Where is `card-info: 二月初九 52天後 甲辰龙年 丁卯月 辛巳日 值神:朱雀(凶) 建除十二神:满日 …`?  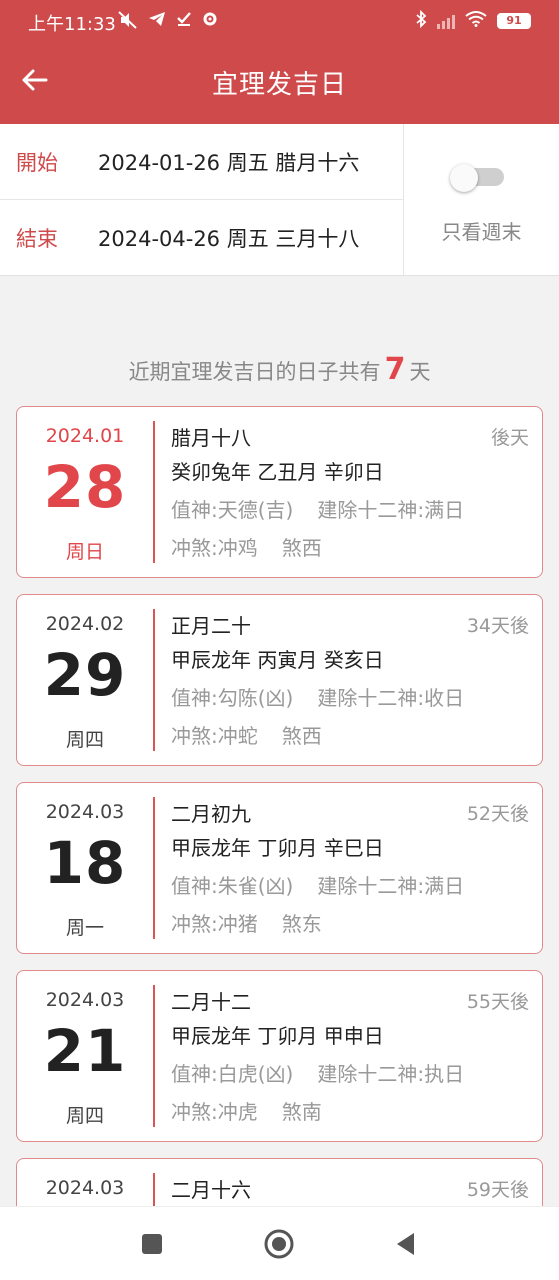
card-info: 二月初九 52天後 甲辰龙年 丁卯月 辛巳日 值神:朱雀(凶) 建除十二神:满日 … is located at coordinates (350, 871).